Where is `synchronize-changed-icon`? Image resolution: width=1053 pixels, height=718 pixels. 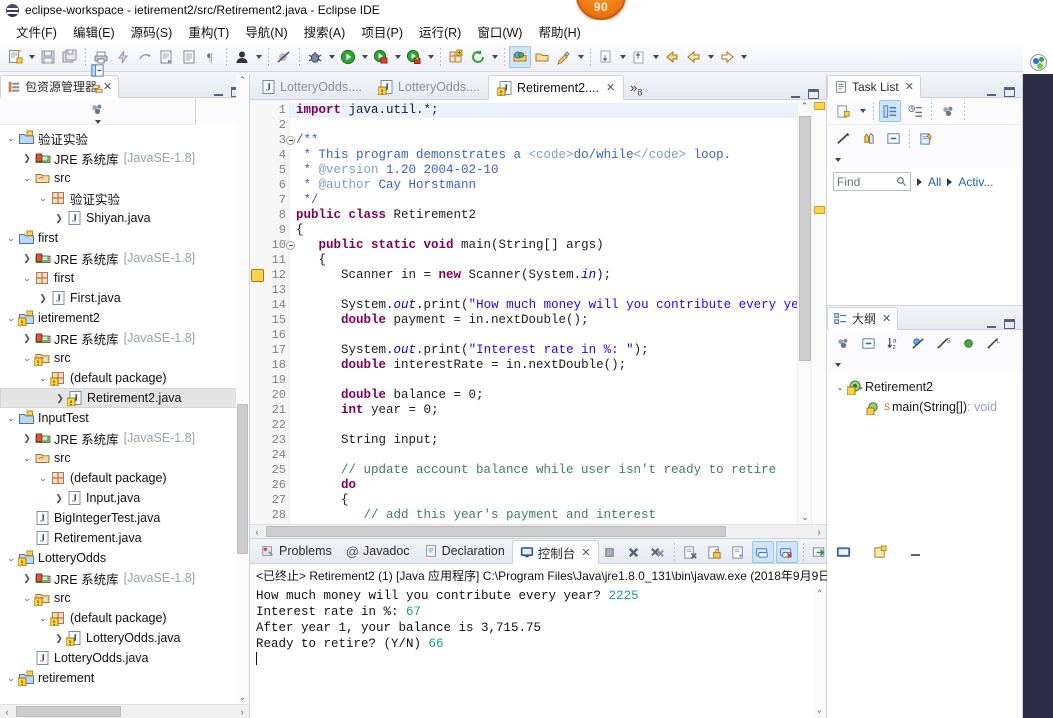 synchronize-changed-icon is located at coordinates (843, 139).